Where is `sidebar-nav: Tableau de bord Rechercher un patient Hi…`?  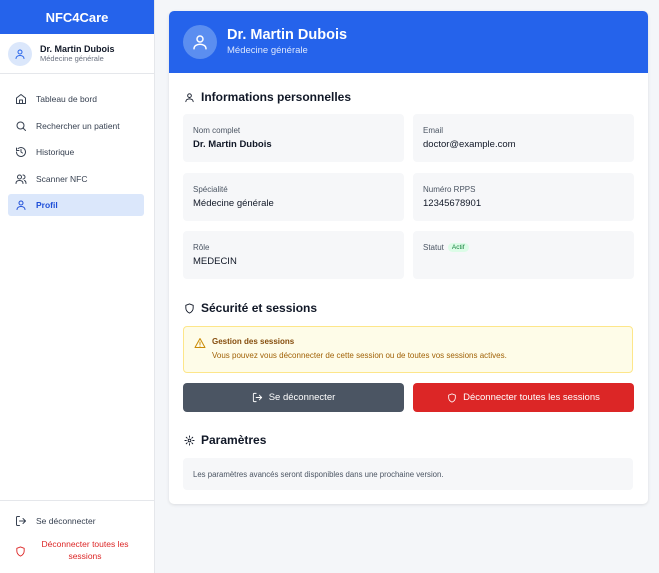
sidebar-nav: Tableau de bord Rechercher un patient Hi… is located at coordinates (77, 145).